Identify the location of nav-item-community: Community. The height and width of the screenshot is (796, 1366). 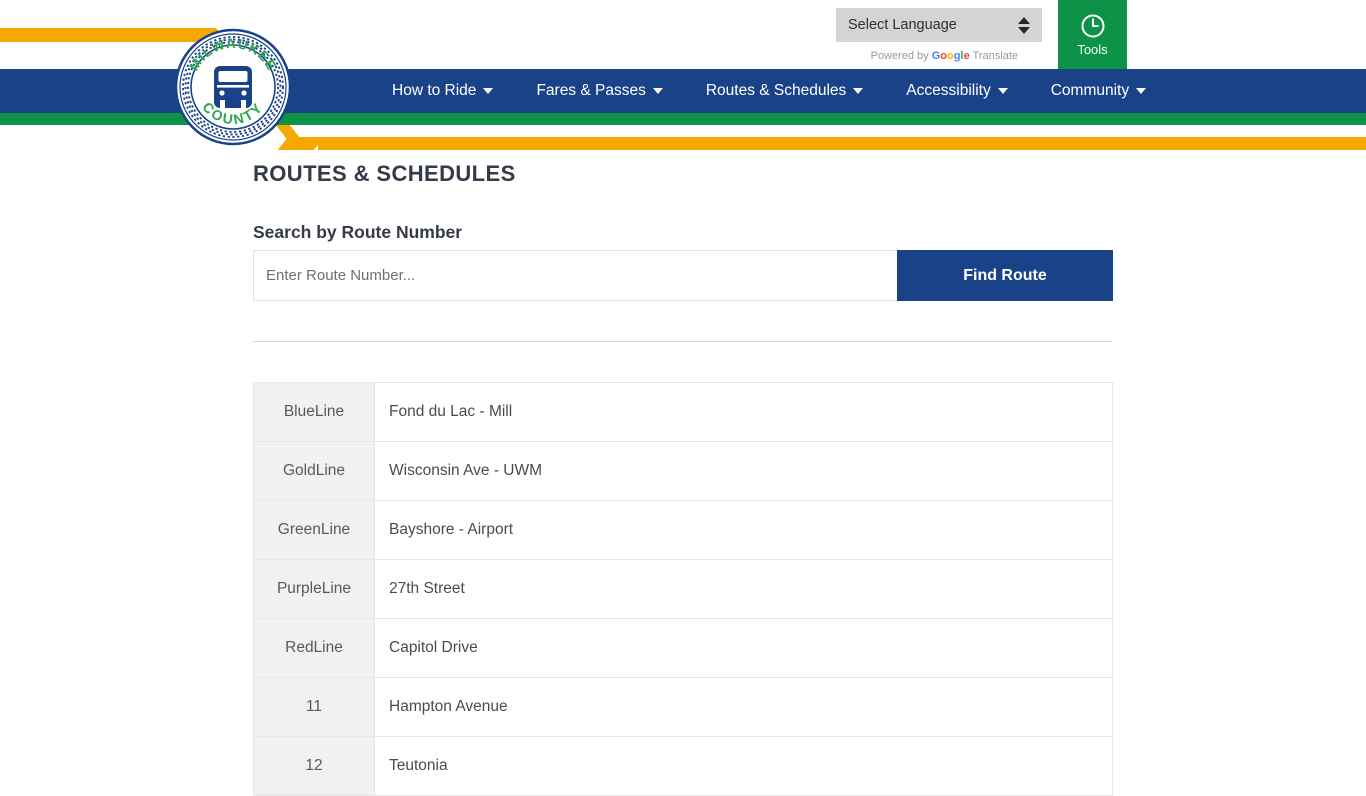
(1110, 91).